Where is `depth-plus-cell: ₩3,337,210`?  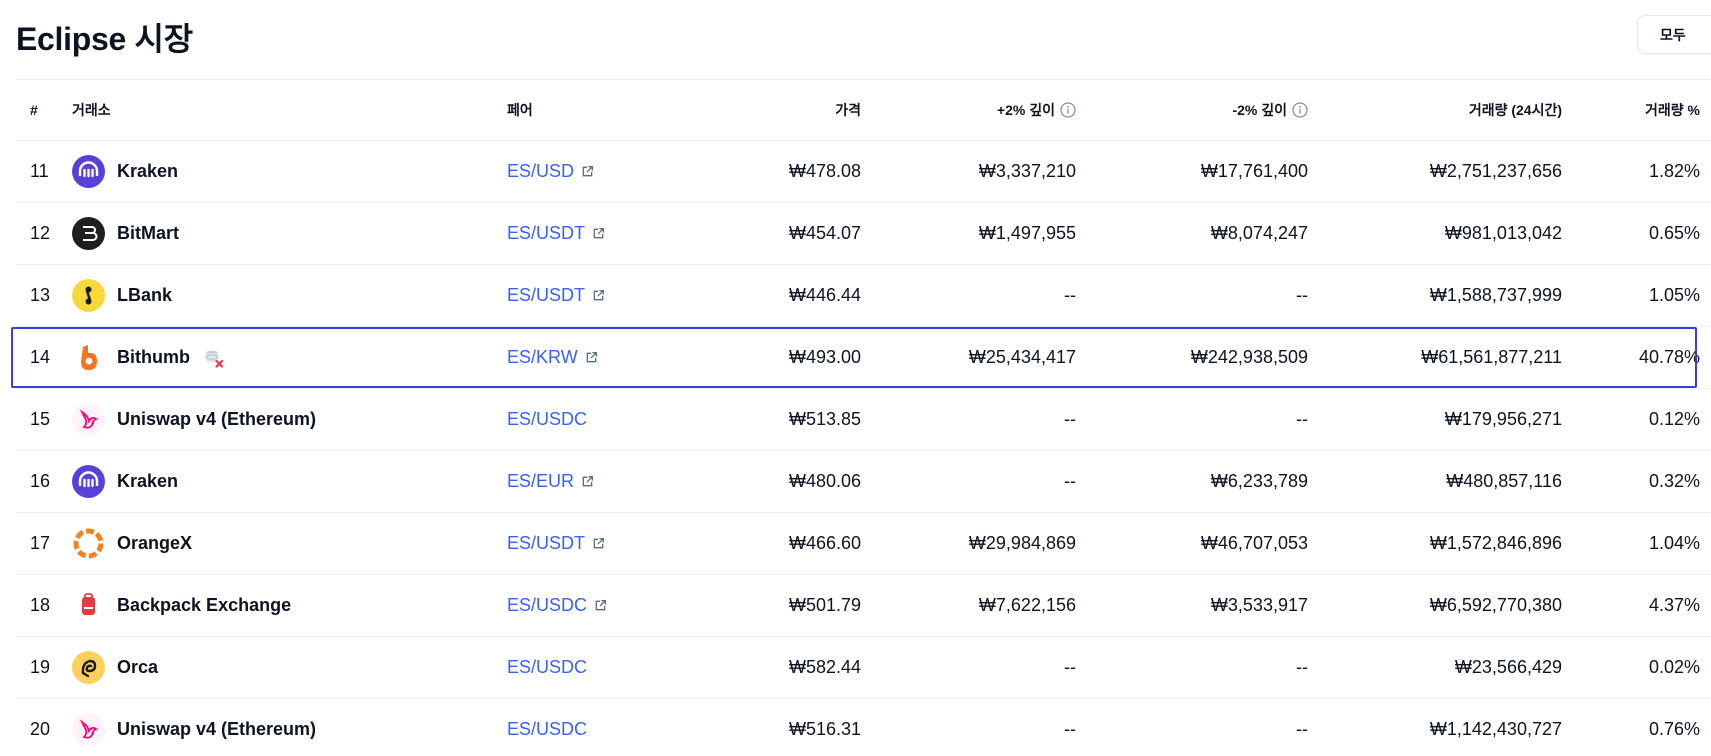 depth-plus-cell: ₩3,337,210 is located at coordinates (1027, 171).